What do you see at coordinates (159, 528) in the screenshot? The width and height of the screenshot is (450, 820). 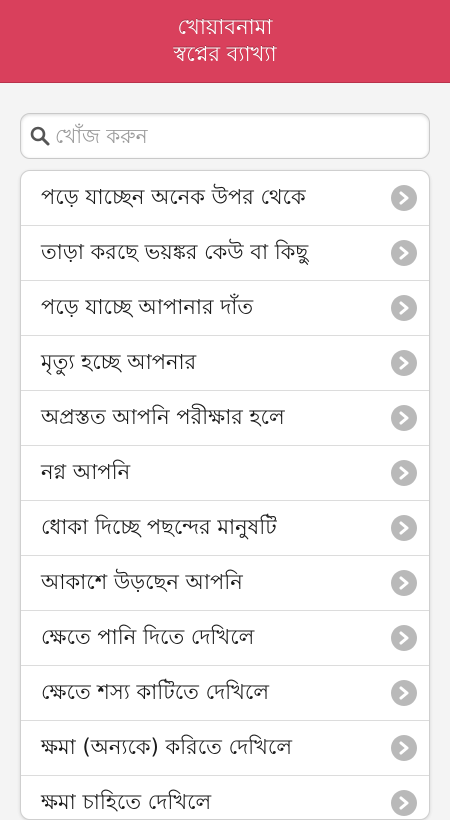 I see `list-item-label: ধোকা দিচ্ছে পছন্দের মানুষটি` at bounding box center [159, 528].